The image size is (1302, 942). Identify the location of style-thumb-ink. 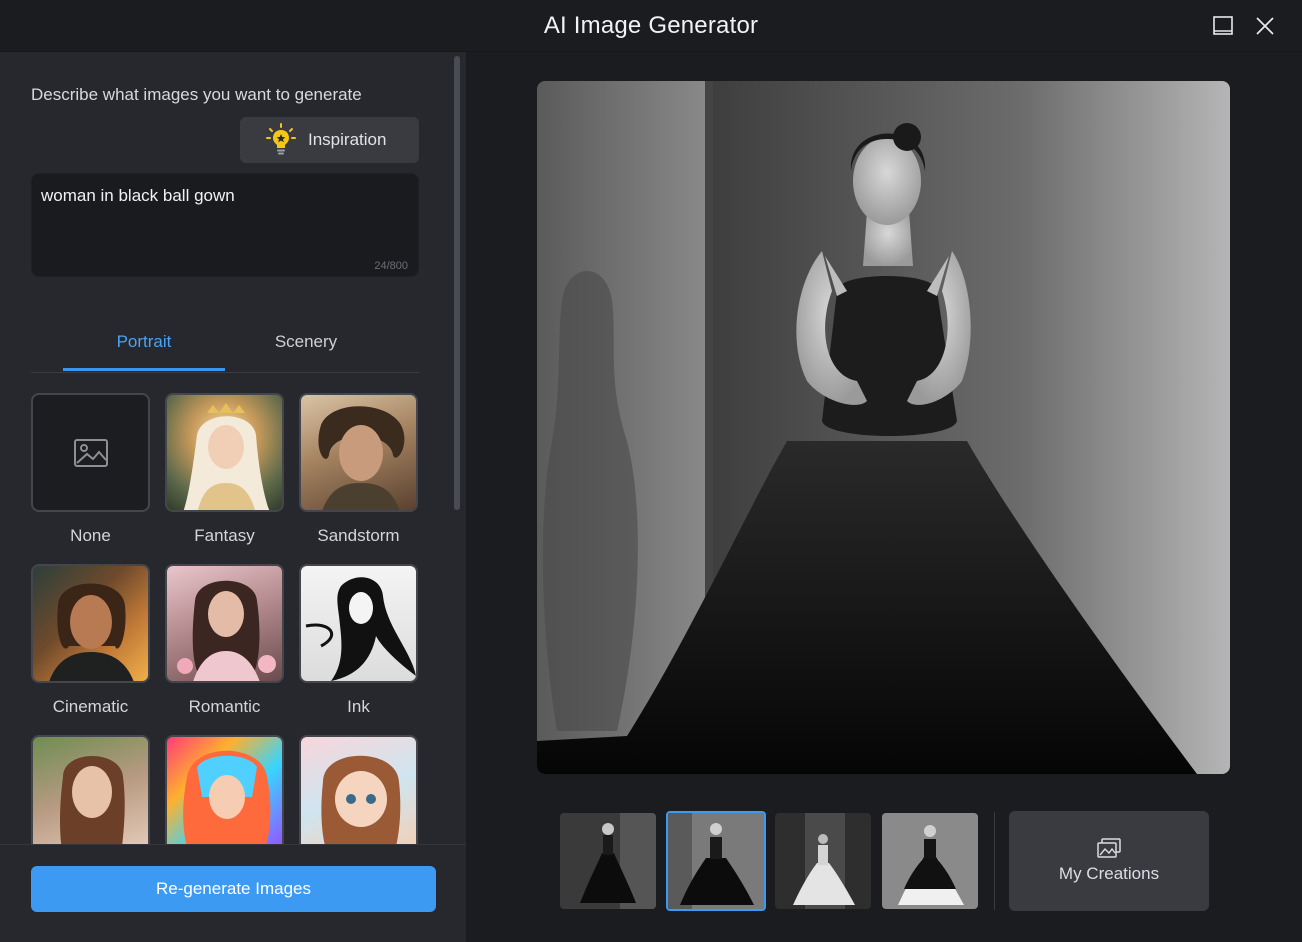
(358, 623).